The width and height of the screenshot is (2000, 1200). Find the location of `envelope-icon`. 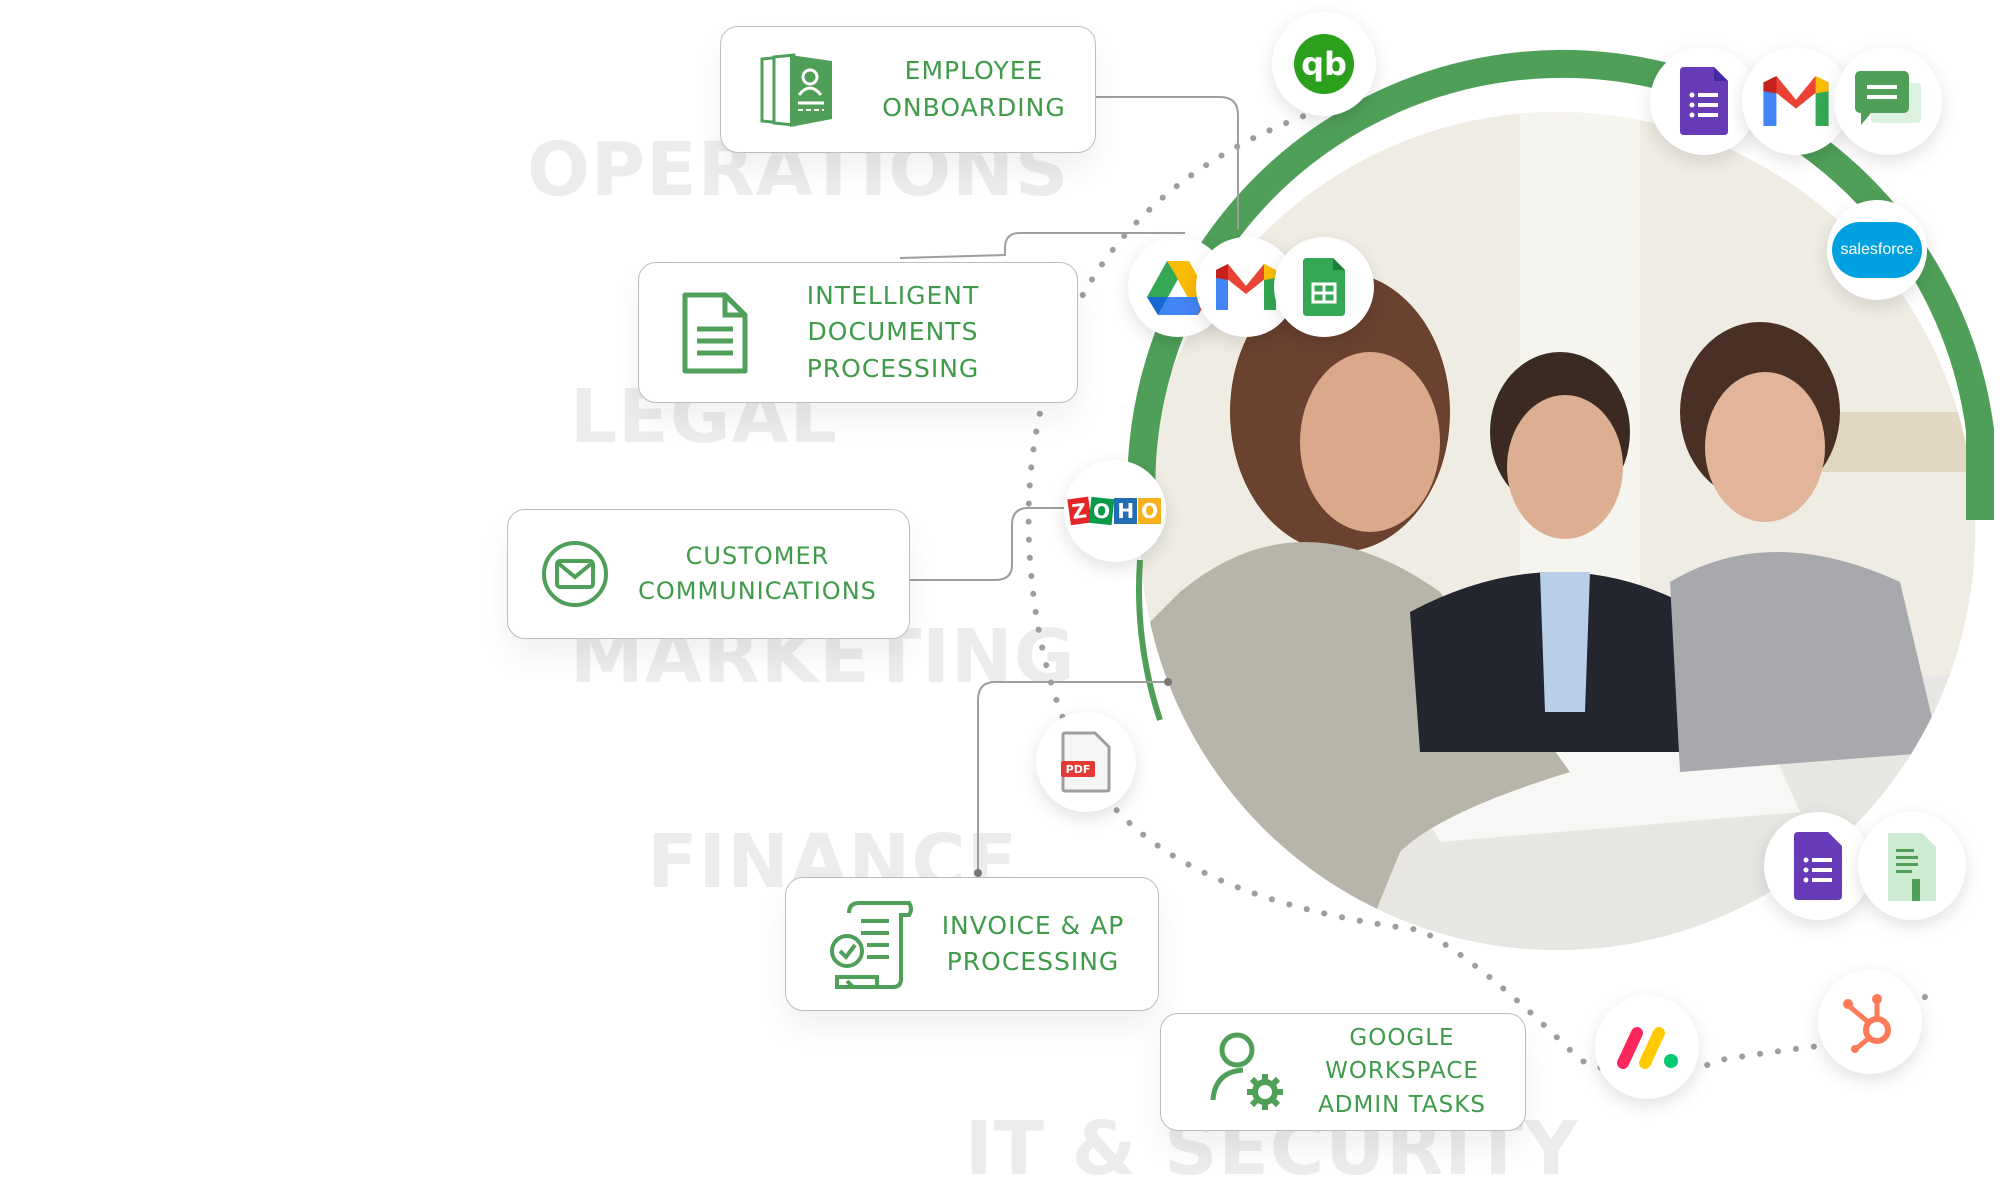

envelope-icon is located at coordinates (564, 574).